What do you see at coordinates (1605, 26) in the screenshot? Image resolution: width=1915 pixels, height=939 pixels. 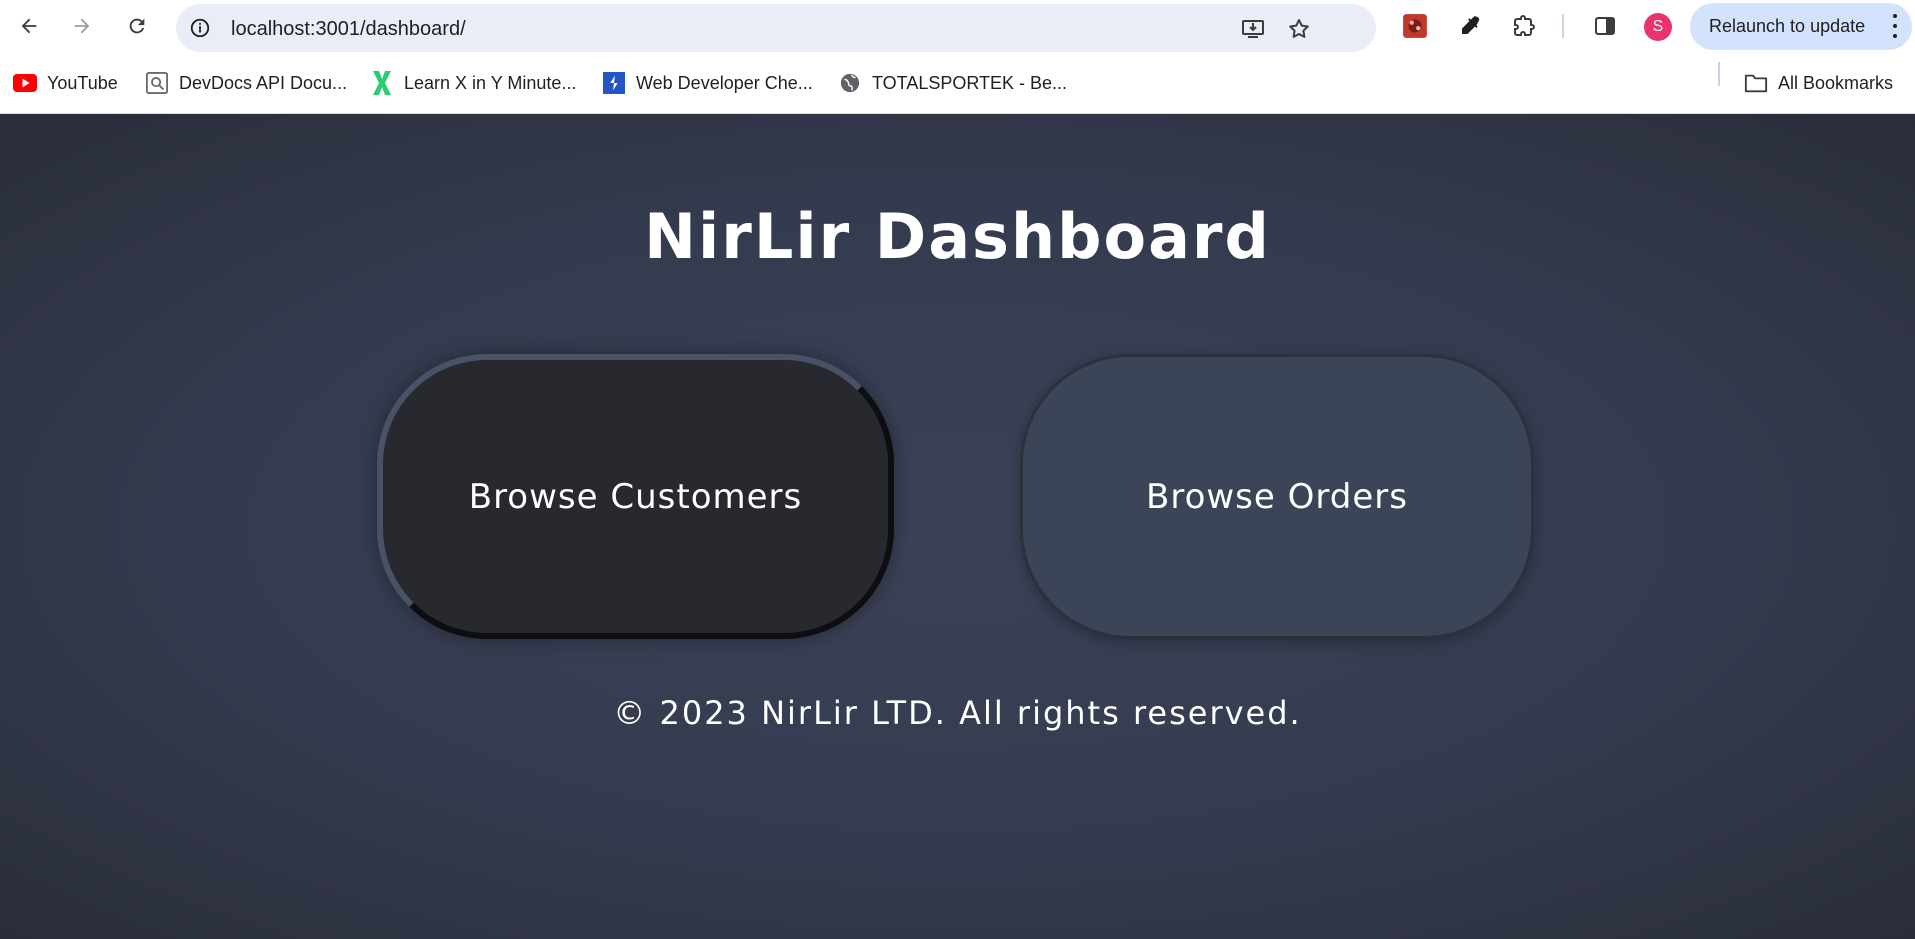 I see `side-panel-icon` at bounding box center [1605, 26].